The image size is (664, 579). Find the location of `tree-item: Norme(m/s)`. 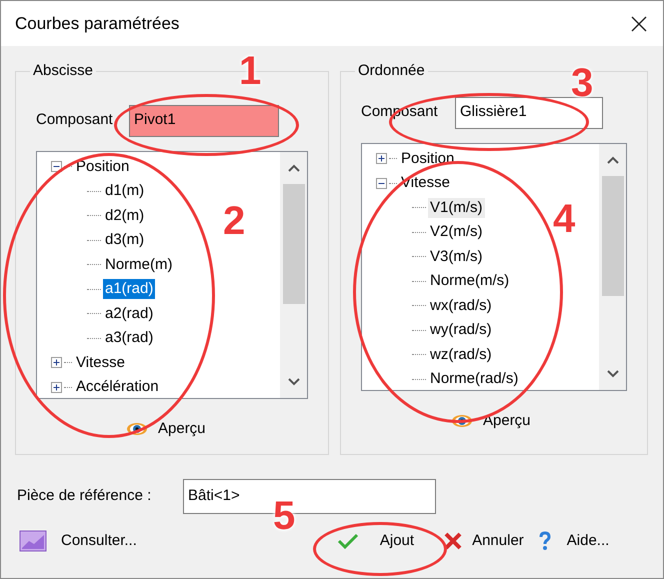

tree-item: Norme(m/s) is located at coordinates (470, 281).